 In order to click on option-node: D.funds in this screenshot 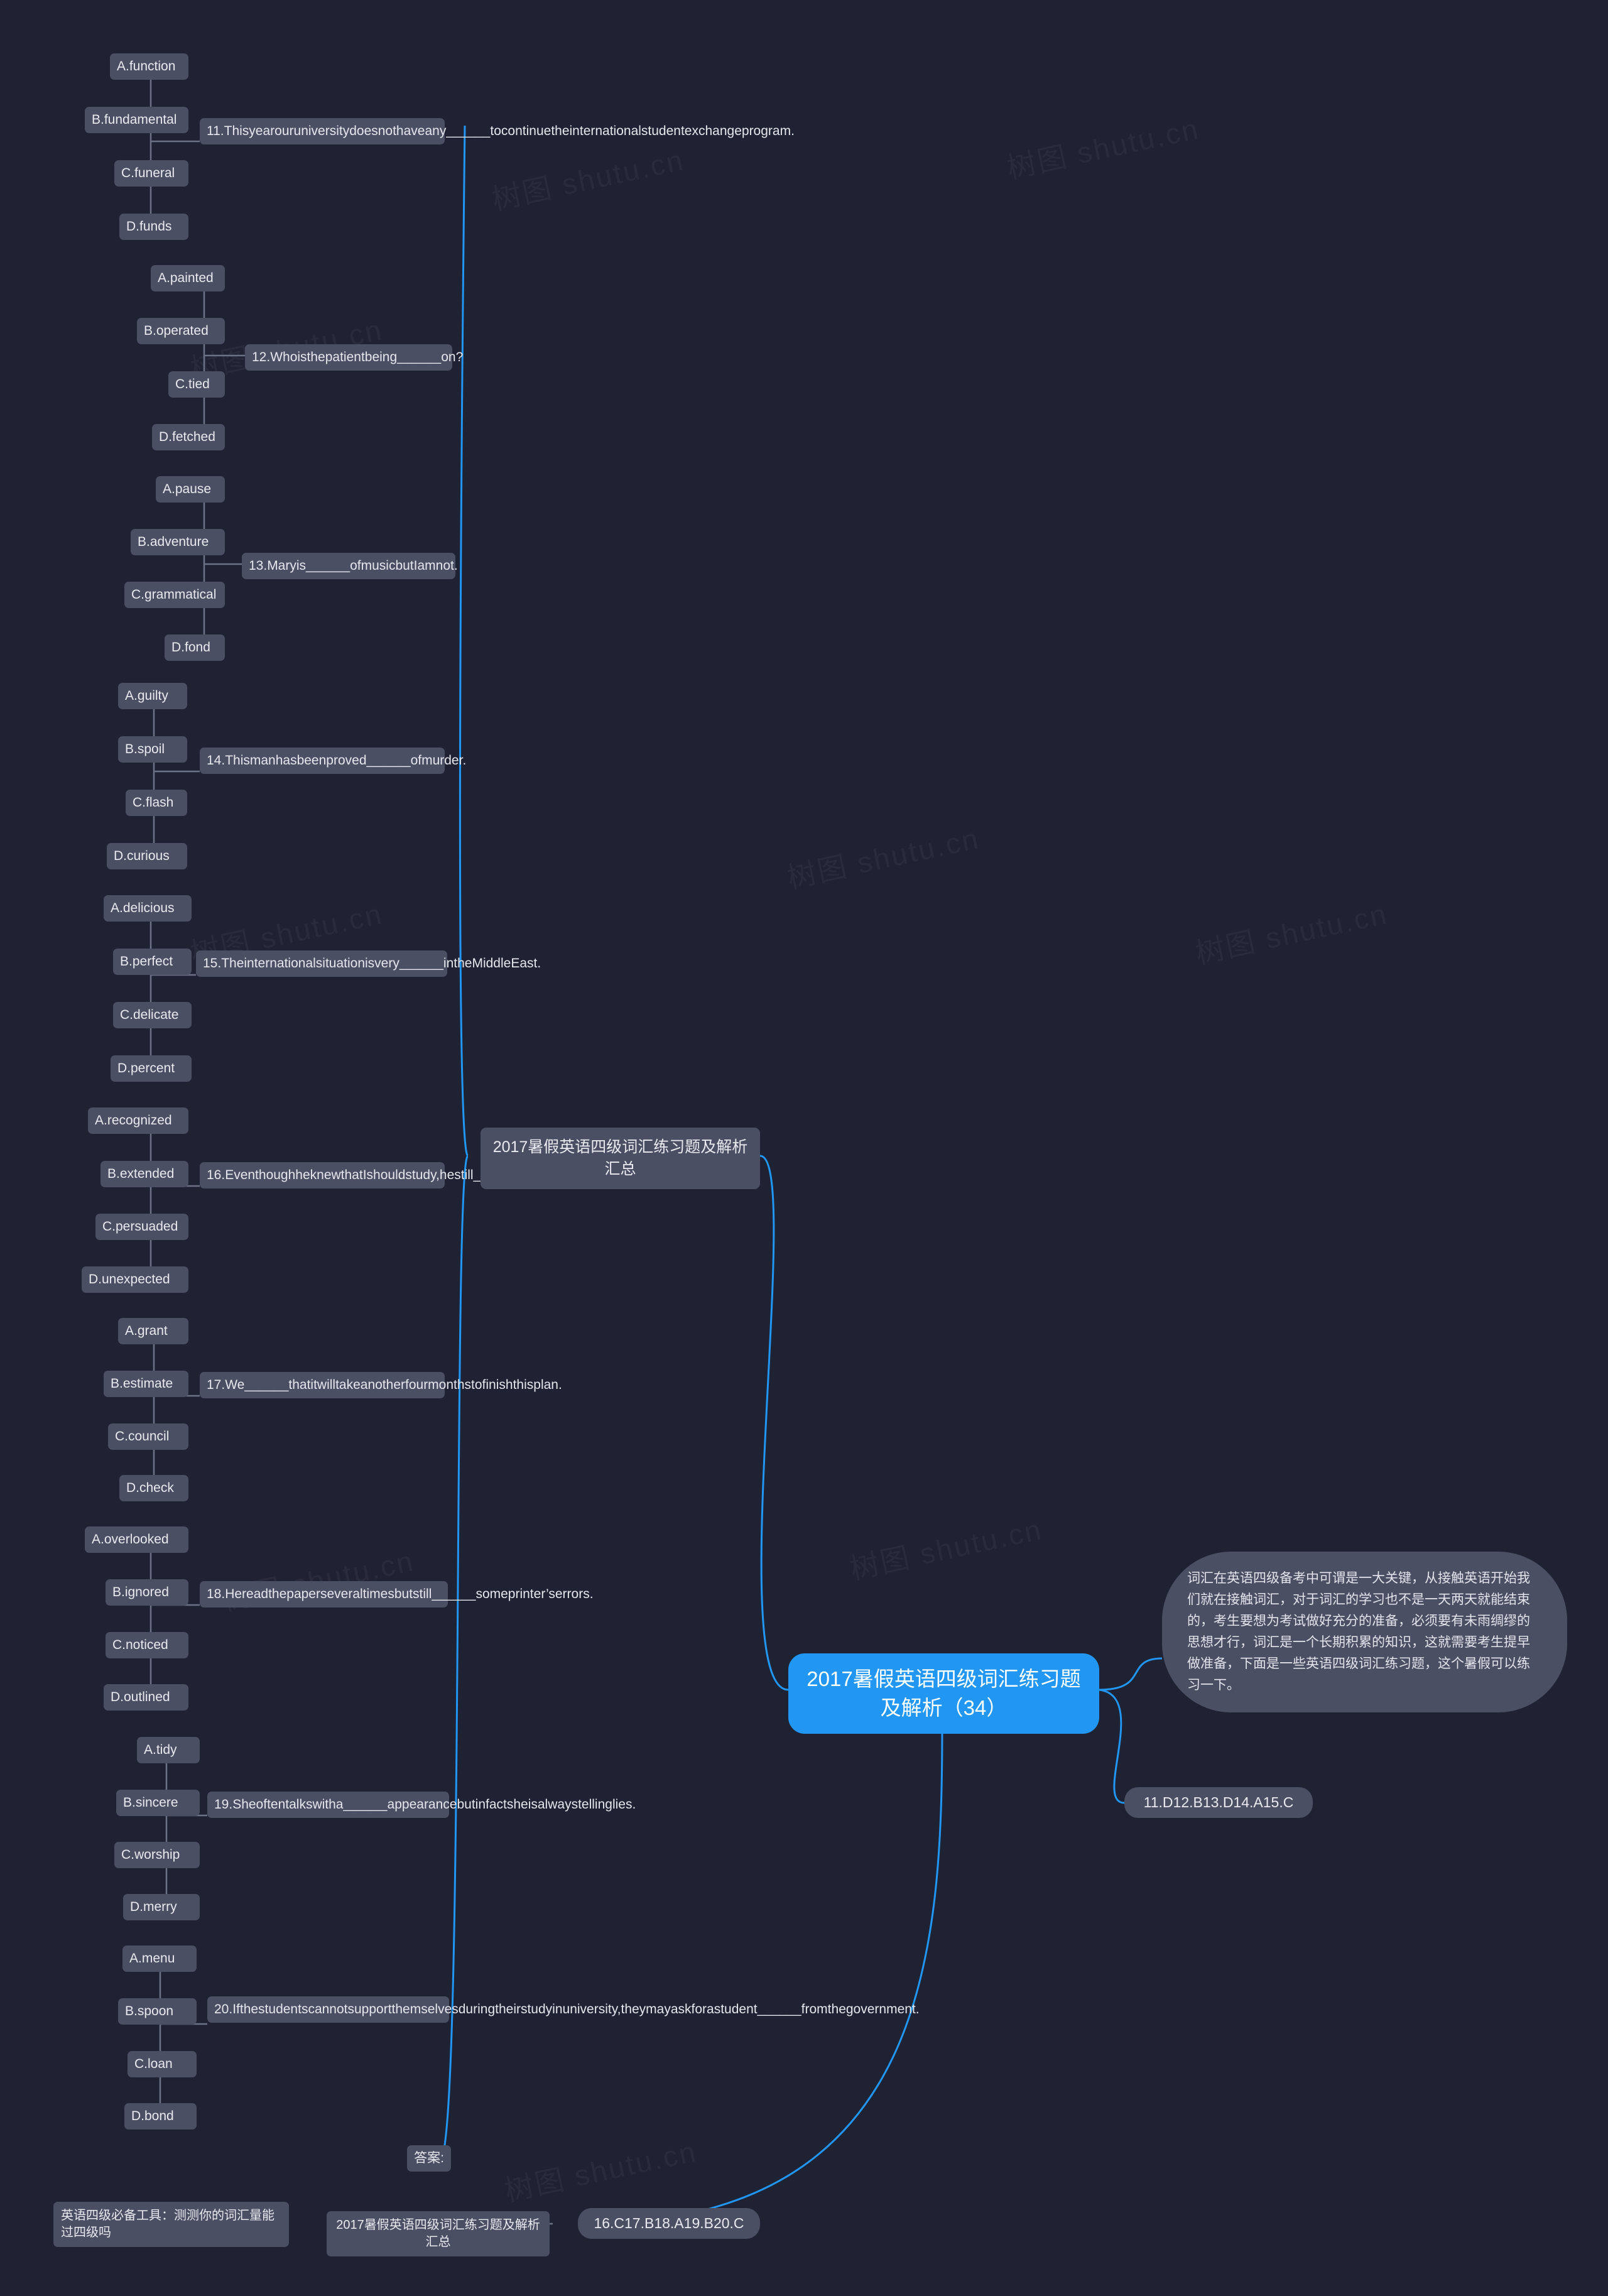, I will do `click(154, 227)`.